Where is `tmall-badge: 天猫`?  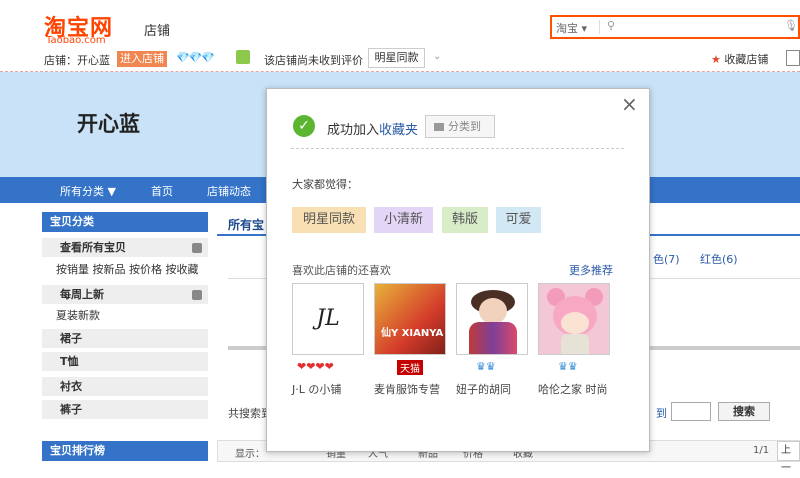 tmall-badge: 天猫 is located at coordinates (410, 367).